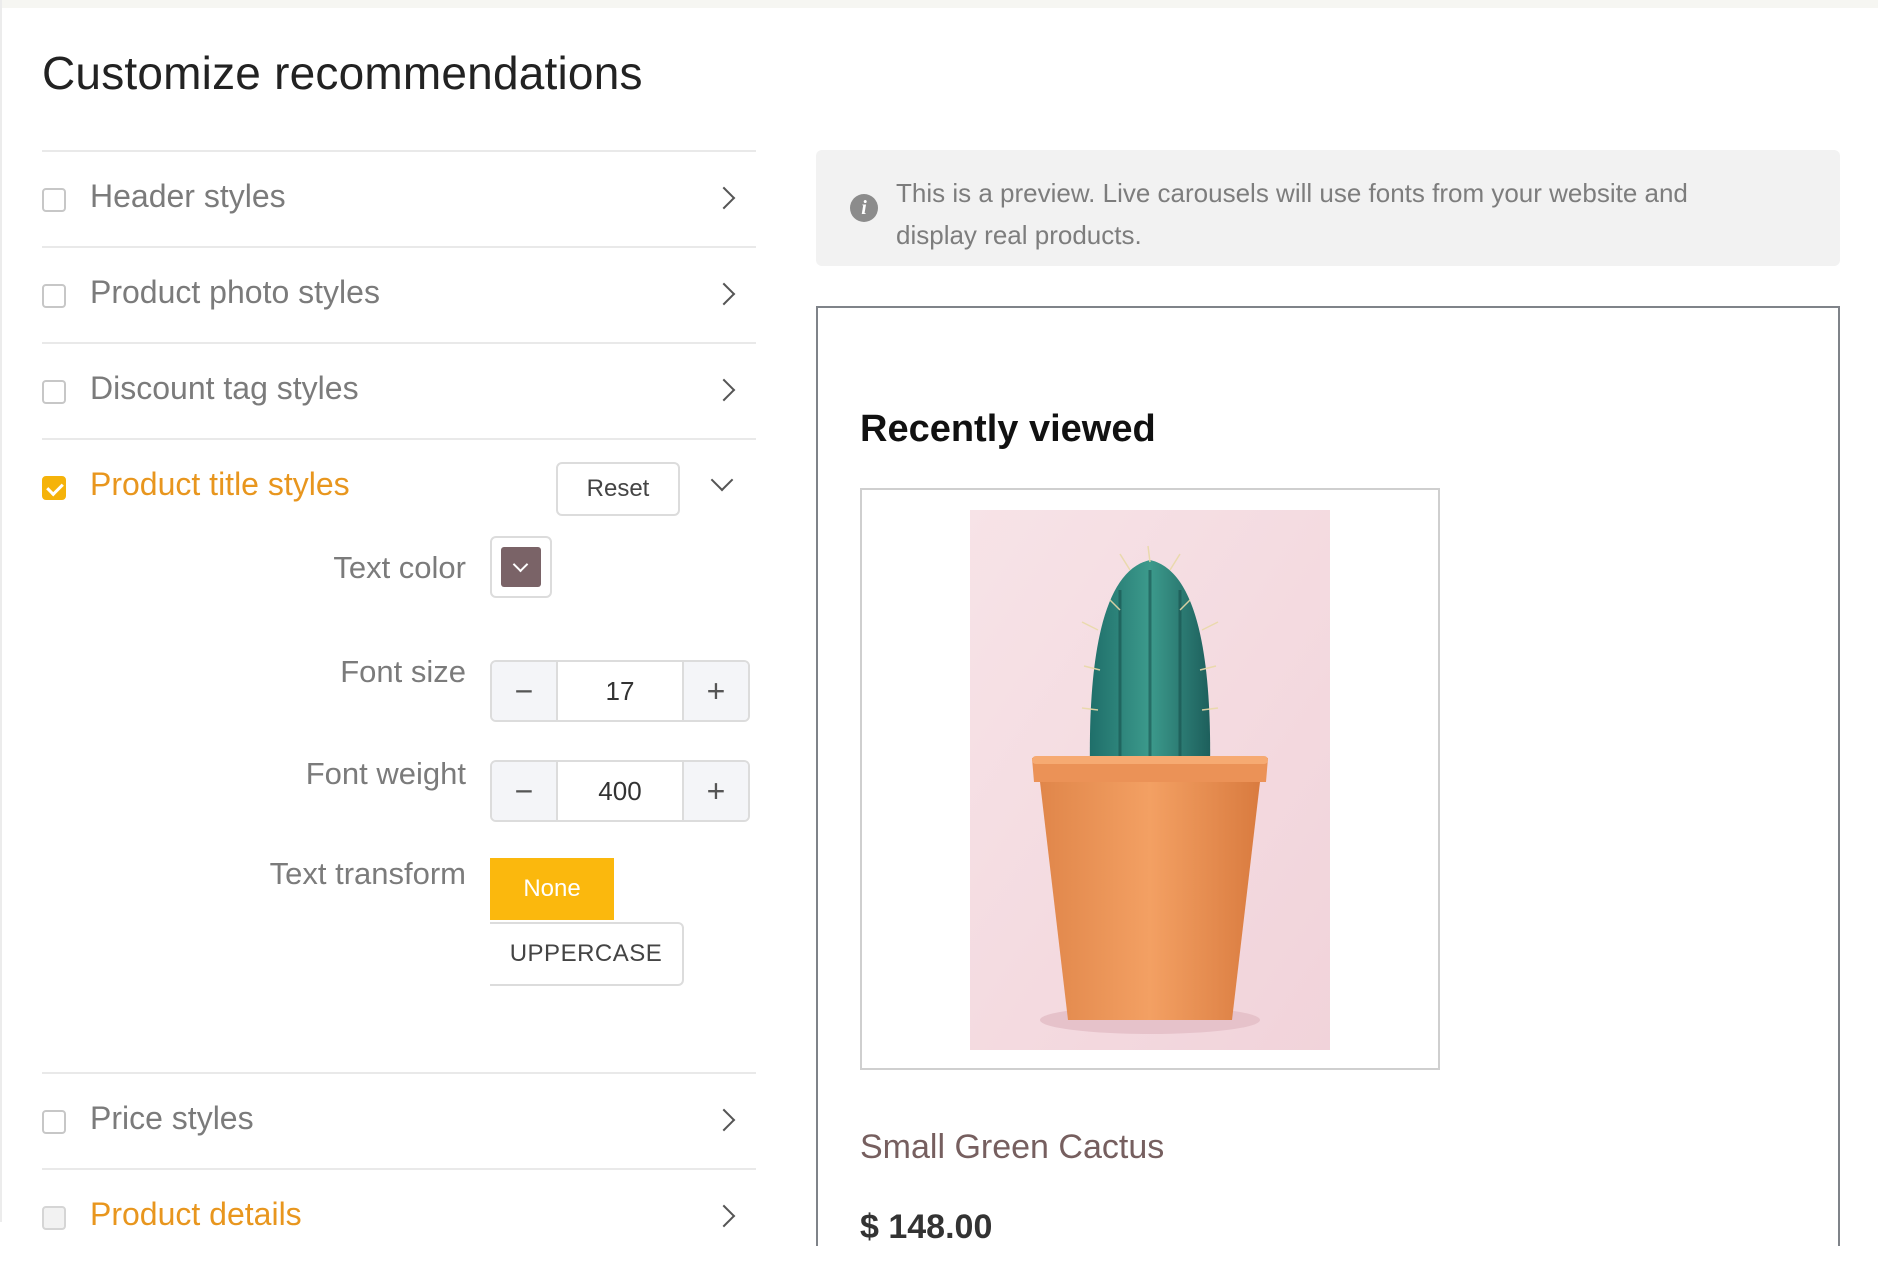 This screenshot has width=1878, height=1264. What do you see at coordinates (224, 388) in the screenshot?
I see `section-label: Discount tag styles` at bounding box center [224, 388].